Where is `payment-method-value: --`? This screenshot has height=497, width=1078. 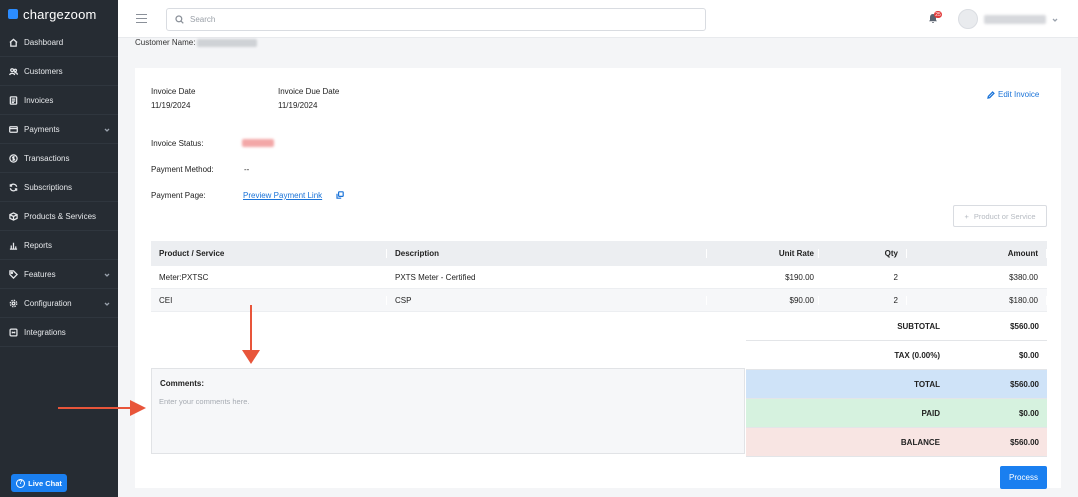 payment-method-value: -- is located at coordinates (247, 169).